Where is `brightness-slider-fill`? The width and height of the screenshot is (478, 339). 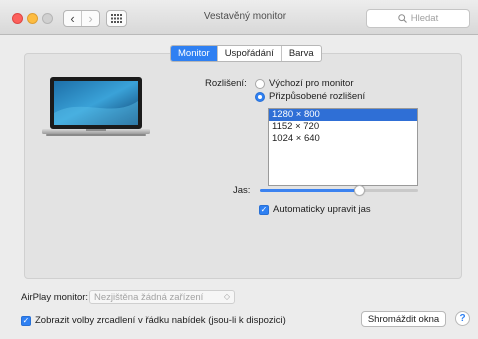 brightness-slider-fill is located at coordinates (310, 190).